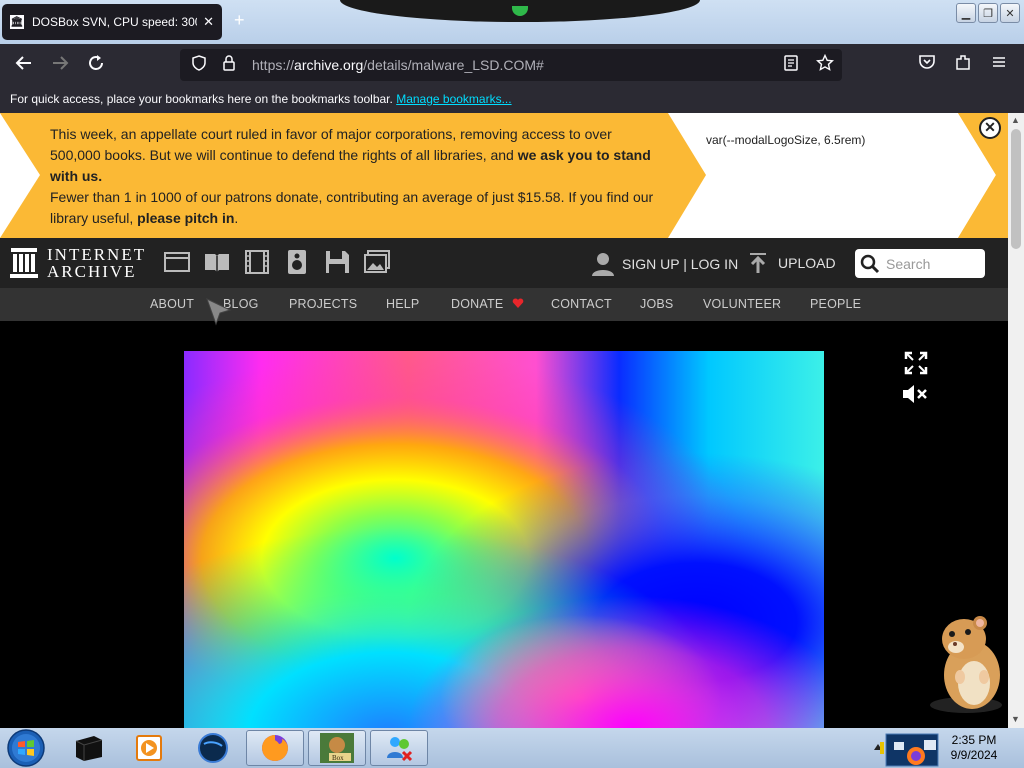 The width and height of the screenshot is (1024, 768). What do you see at coordinates (377, 262) in the screenshot?
I see `images-icon` at bounding box center [377, 262].